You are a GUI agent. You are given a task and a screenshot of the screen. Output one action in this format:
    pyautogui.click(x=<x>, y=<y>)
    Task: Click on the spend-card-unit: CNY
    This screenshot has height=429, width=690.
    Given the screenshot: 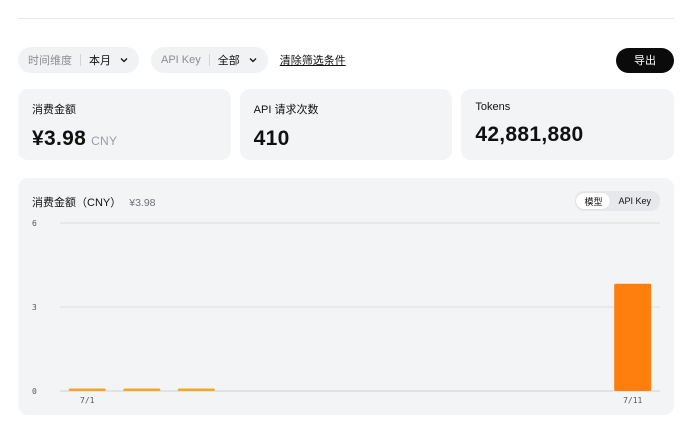 What is the action you would take?
    pyautogui.click(x=104, y=141)
    